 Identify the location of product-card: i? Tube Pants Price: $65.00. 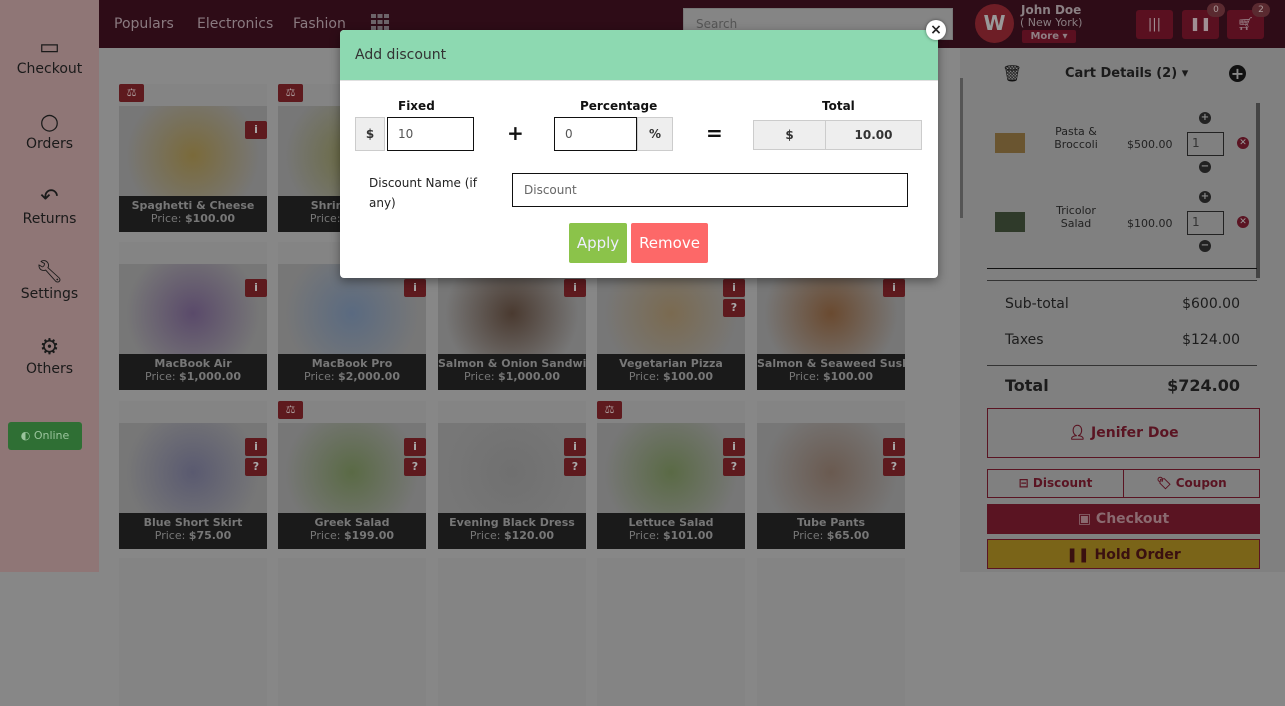
(831, 475).